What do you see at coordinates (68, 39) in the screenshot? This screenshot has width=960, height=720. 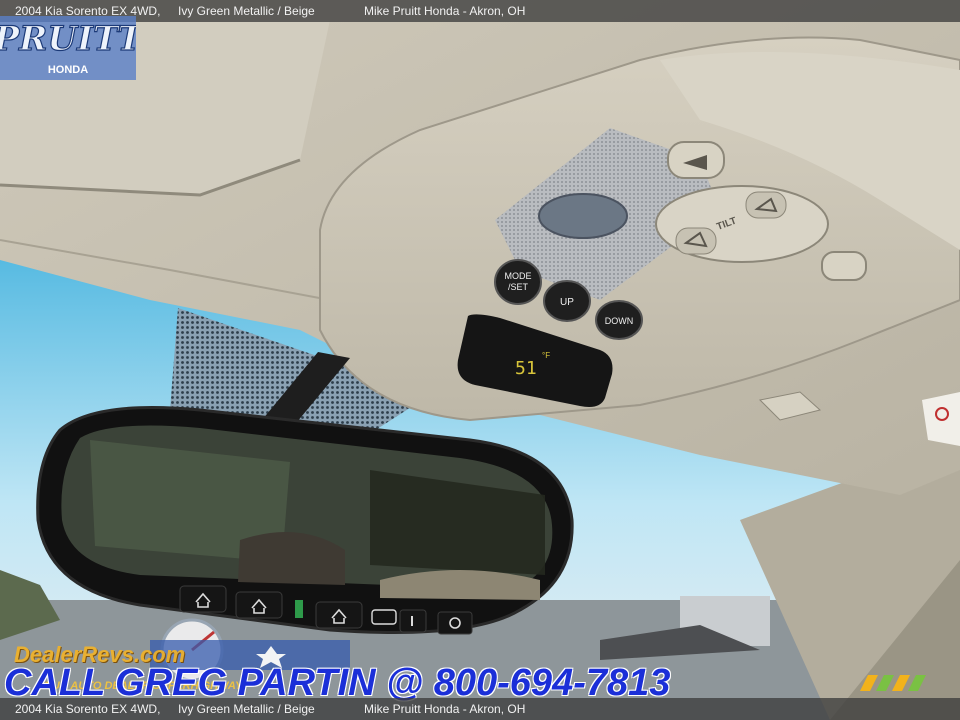 I see `logo-word: PRUITT` at bounding box center [68, 39].